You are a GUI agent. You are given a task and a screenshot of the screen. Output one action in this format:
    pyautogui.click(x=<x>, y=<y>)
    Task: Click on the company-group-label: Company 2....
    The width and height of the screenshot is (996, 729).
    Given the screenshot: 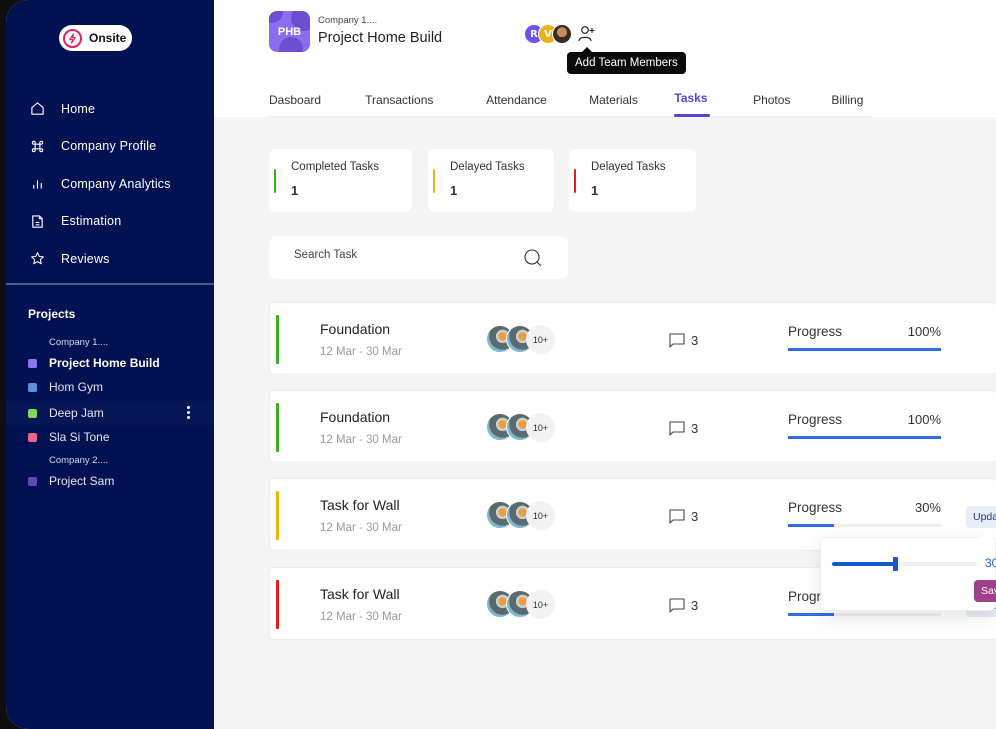 What is the action you would take?
    pyautogui.click(x=79, y=460)
    